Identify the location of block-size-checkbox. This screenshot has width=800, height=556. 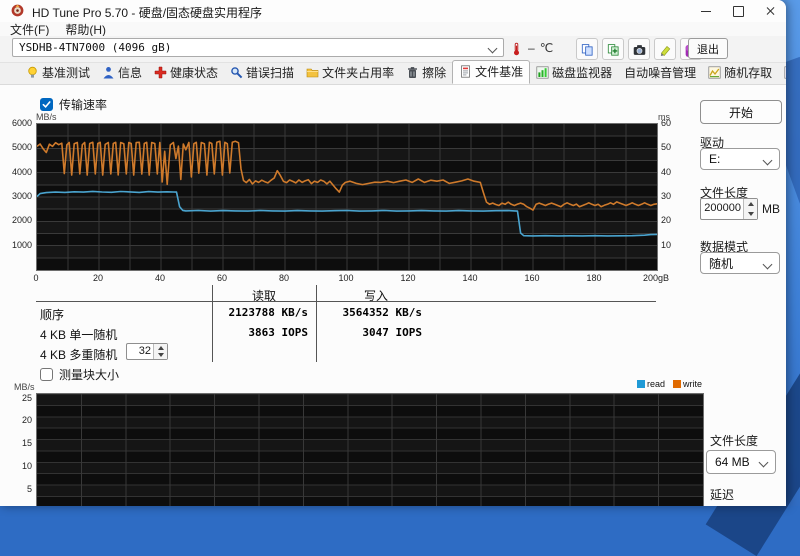
(46, 374).